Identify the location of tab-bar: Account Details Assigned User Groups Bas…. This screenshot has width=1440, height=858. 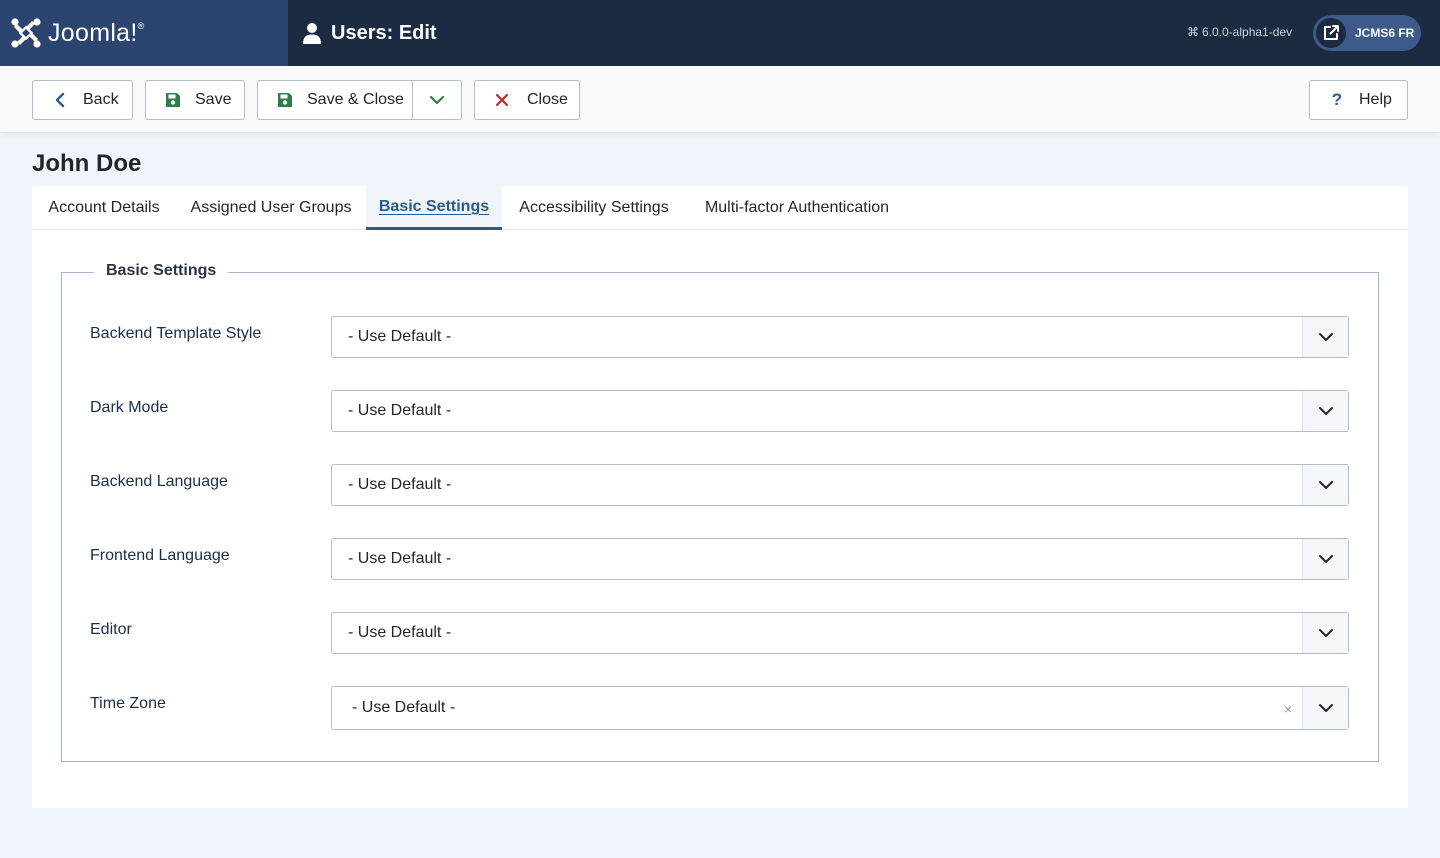
(720, 208).